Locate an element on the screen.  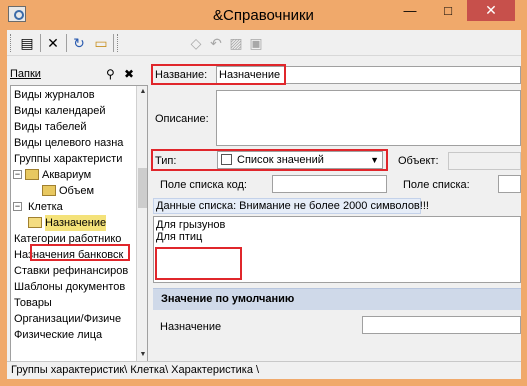
refresh-icon: ↻ is located at coordinates (79, 43).